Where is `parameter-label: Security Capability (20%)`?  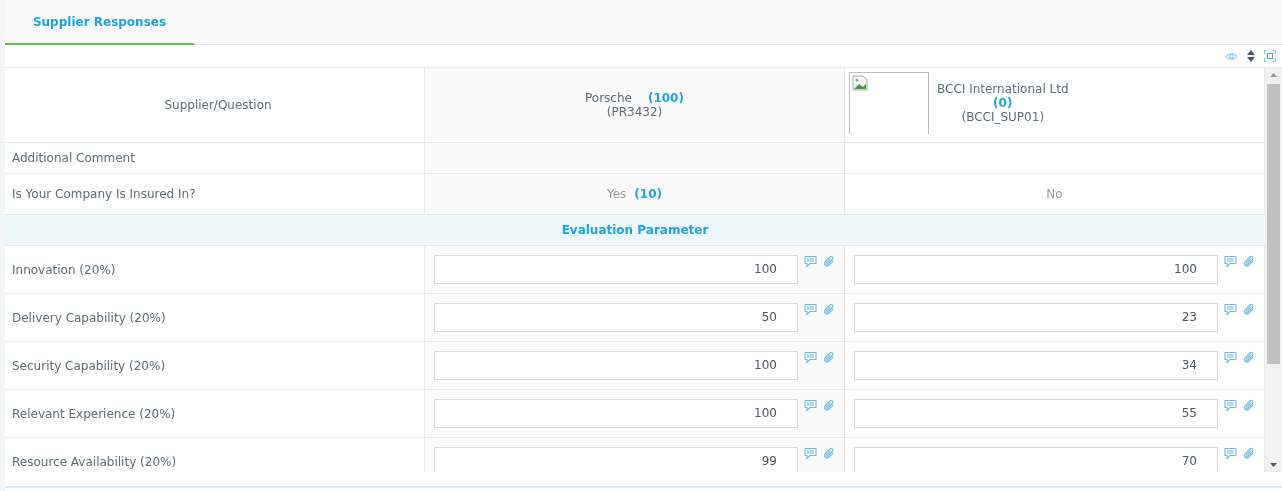 parameter-label: Security Capability (20%) is located at coordinates (89, 365).